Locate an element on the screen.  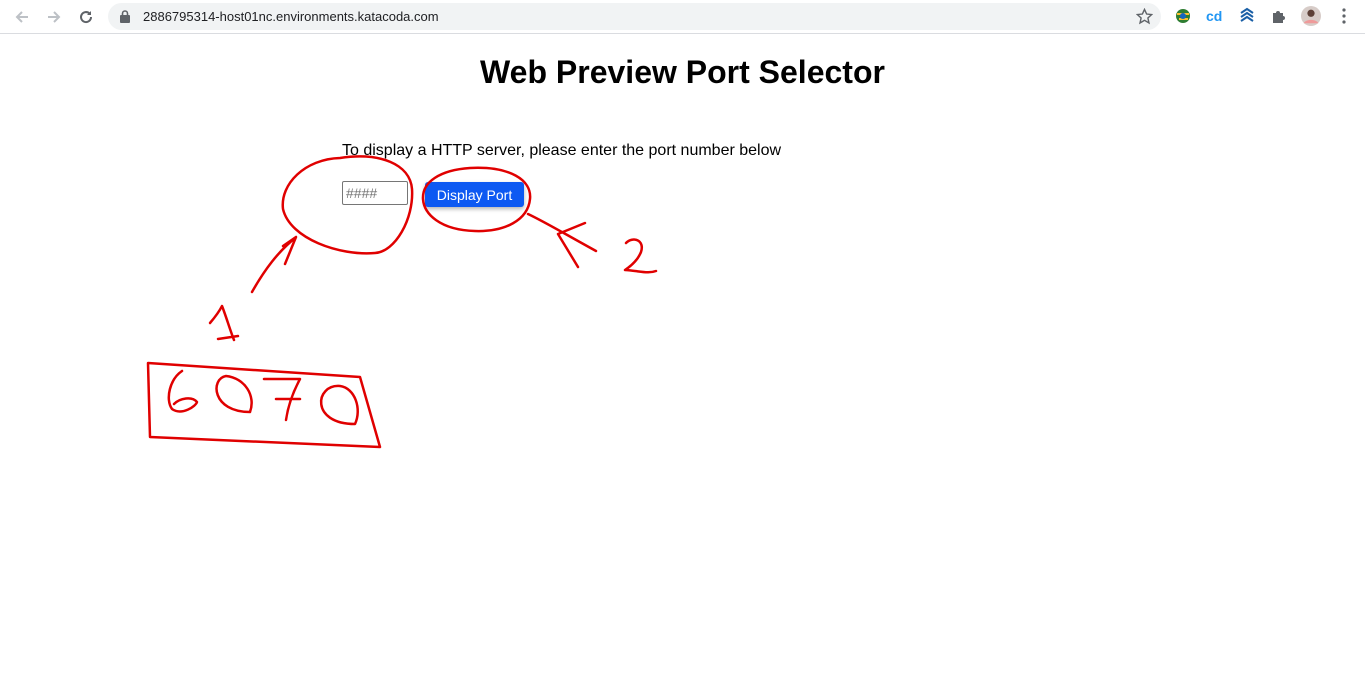
globe-extension-icon is located at coordinates (1183, 16).